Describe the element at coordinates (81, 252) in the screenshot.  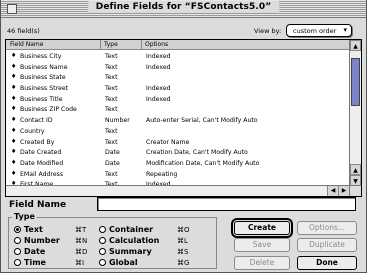
I see `radio-shortcut: ⌘D` at that location.